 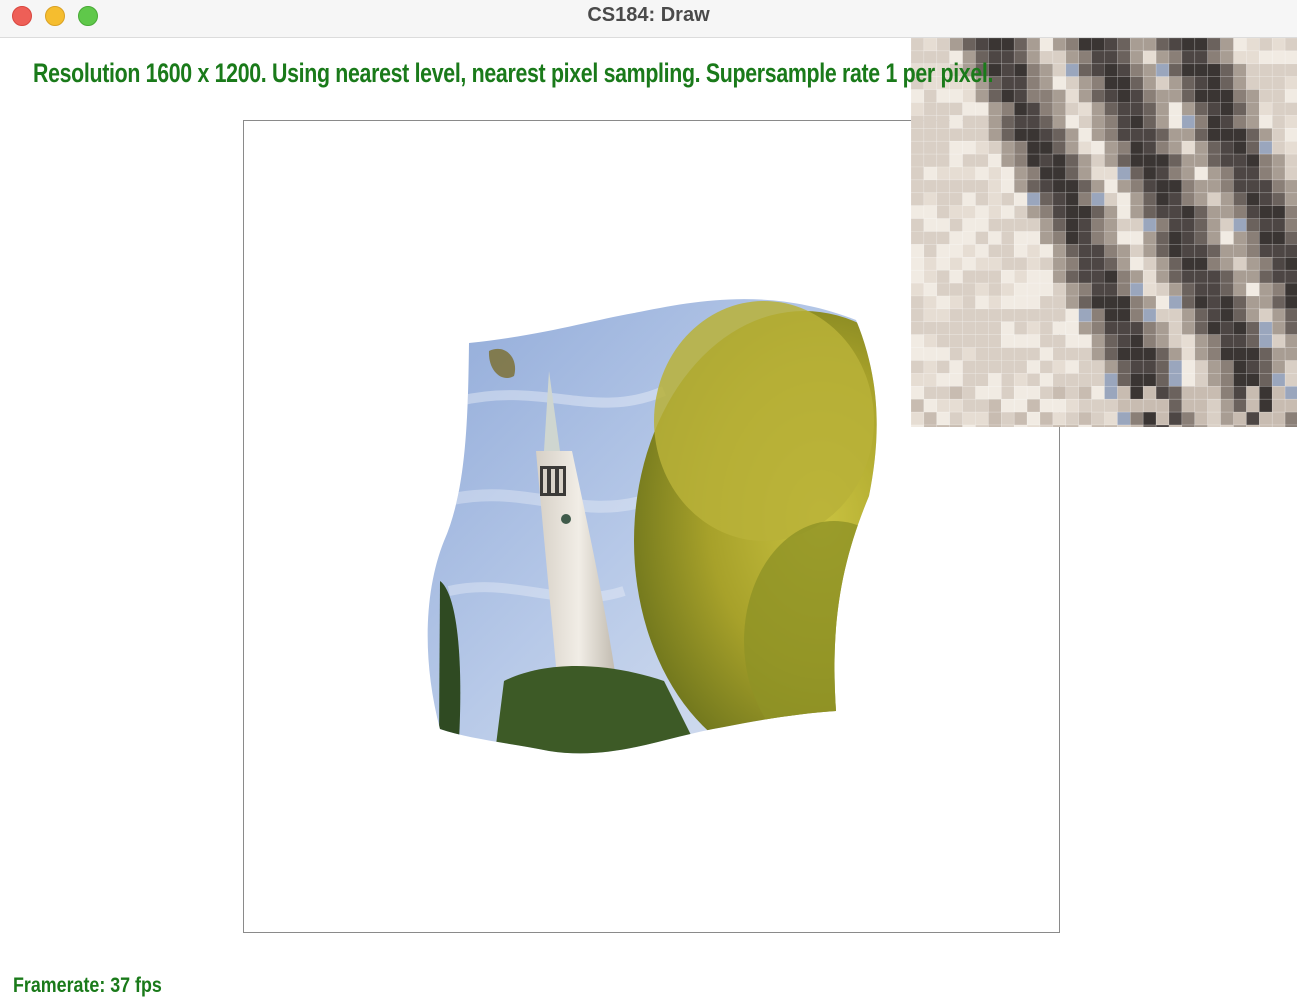 What do you see at coordinates (1104, 232) in the screenshot?
I see `pixel-zoom-inset` at bounding box center [1104, 232].